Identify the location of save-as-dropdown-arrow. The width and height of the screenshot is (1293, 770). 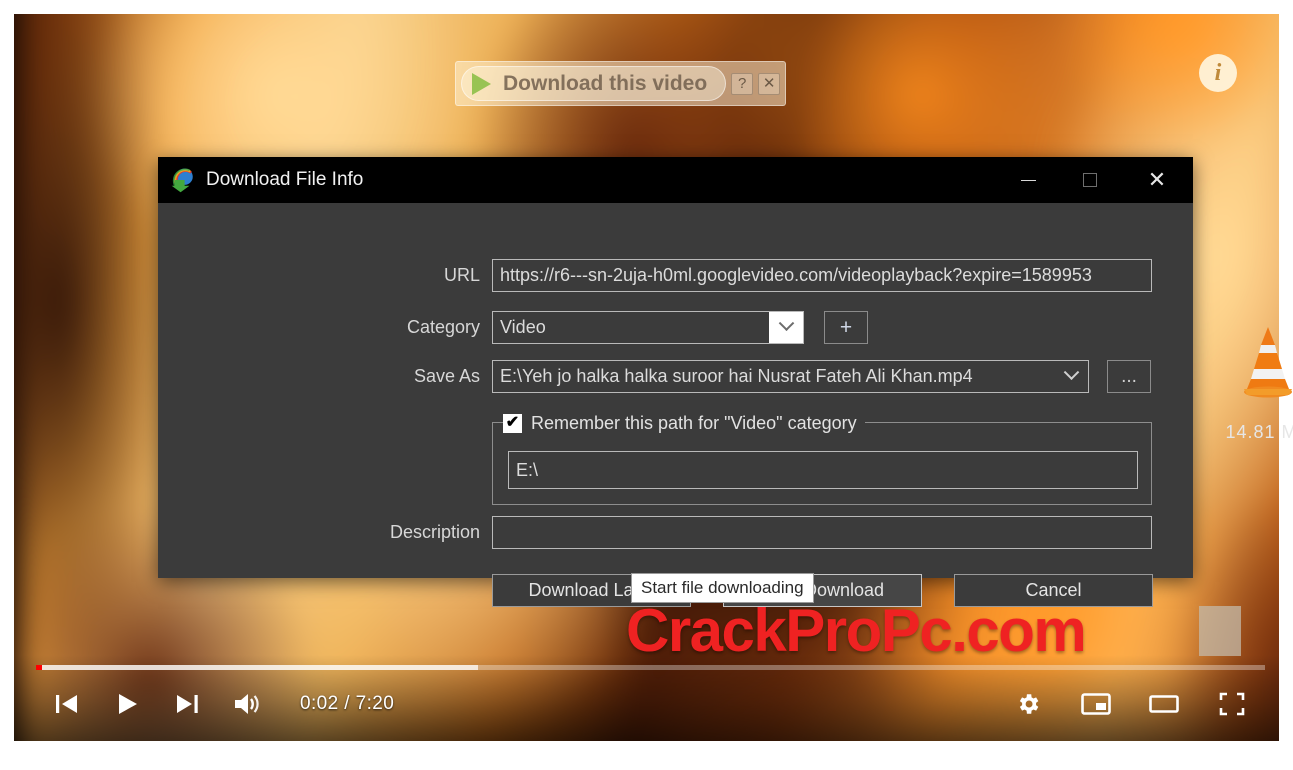
(1071, 376).